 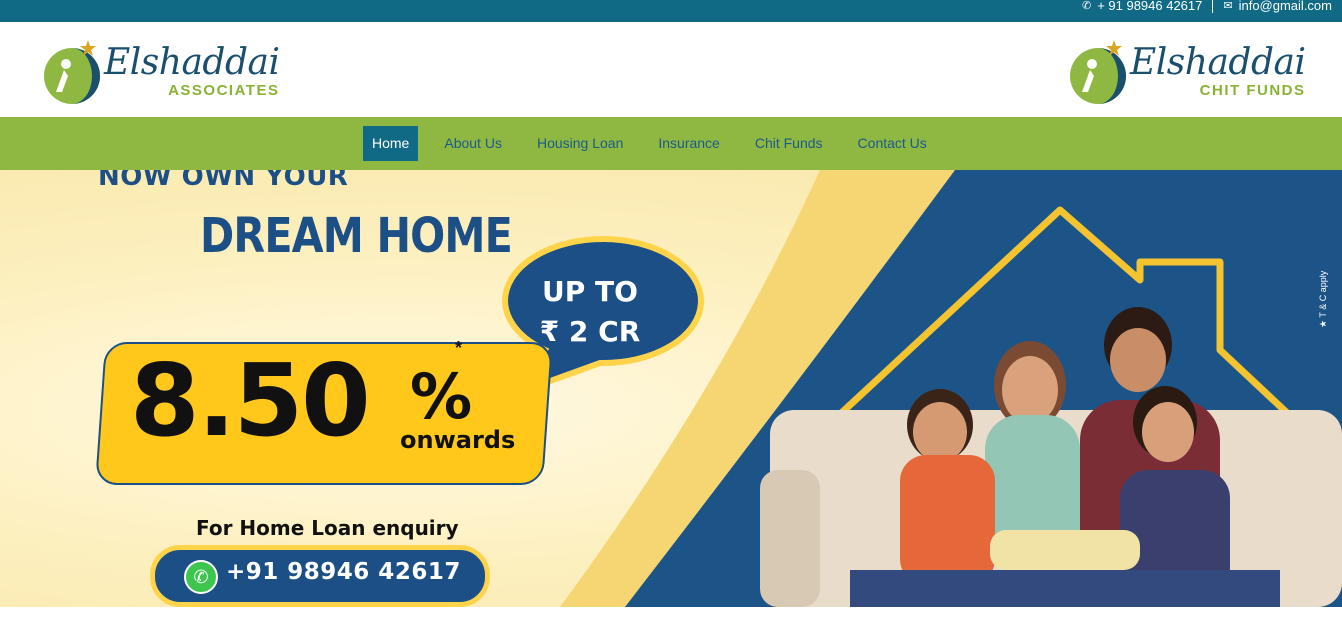 I want to click on rate-percent-symbol: %, so click(x=441, y=396).